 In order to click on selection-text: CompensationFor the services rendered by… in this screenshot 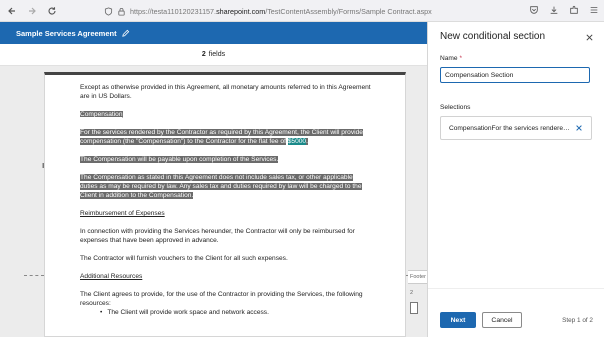, I will do `click(510, 128)`.